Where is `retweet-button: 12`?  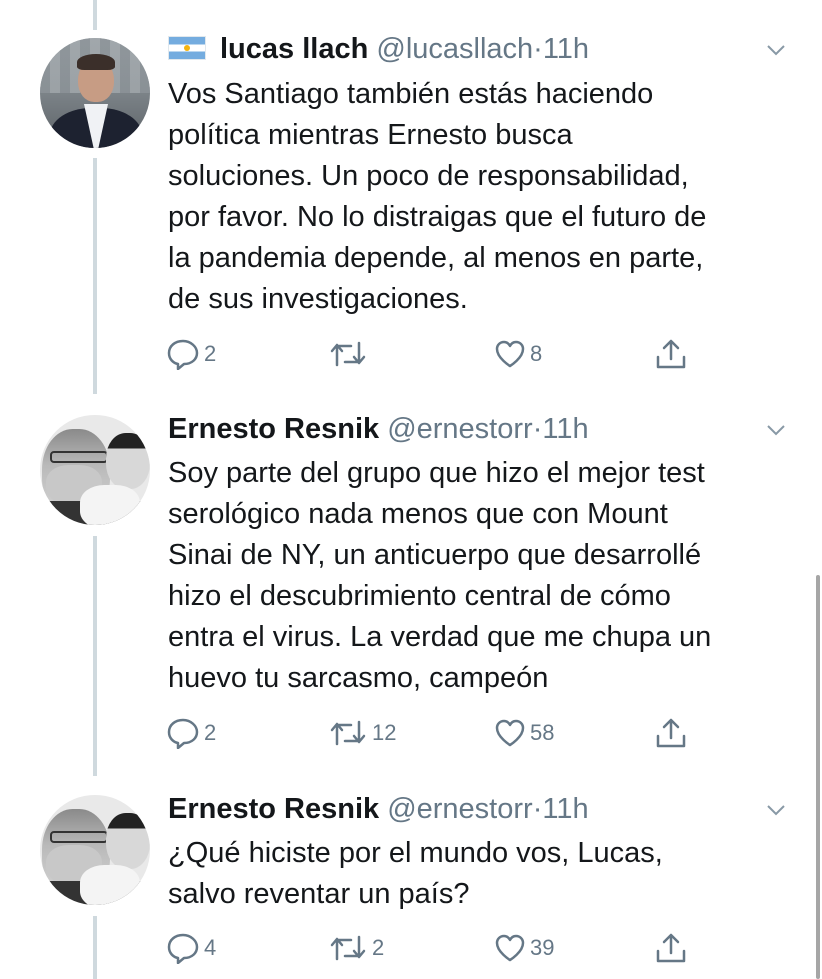 retweet-button: 12 is located at coordinates (362, 733).